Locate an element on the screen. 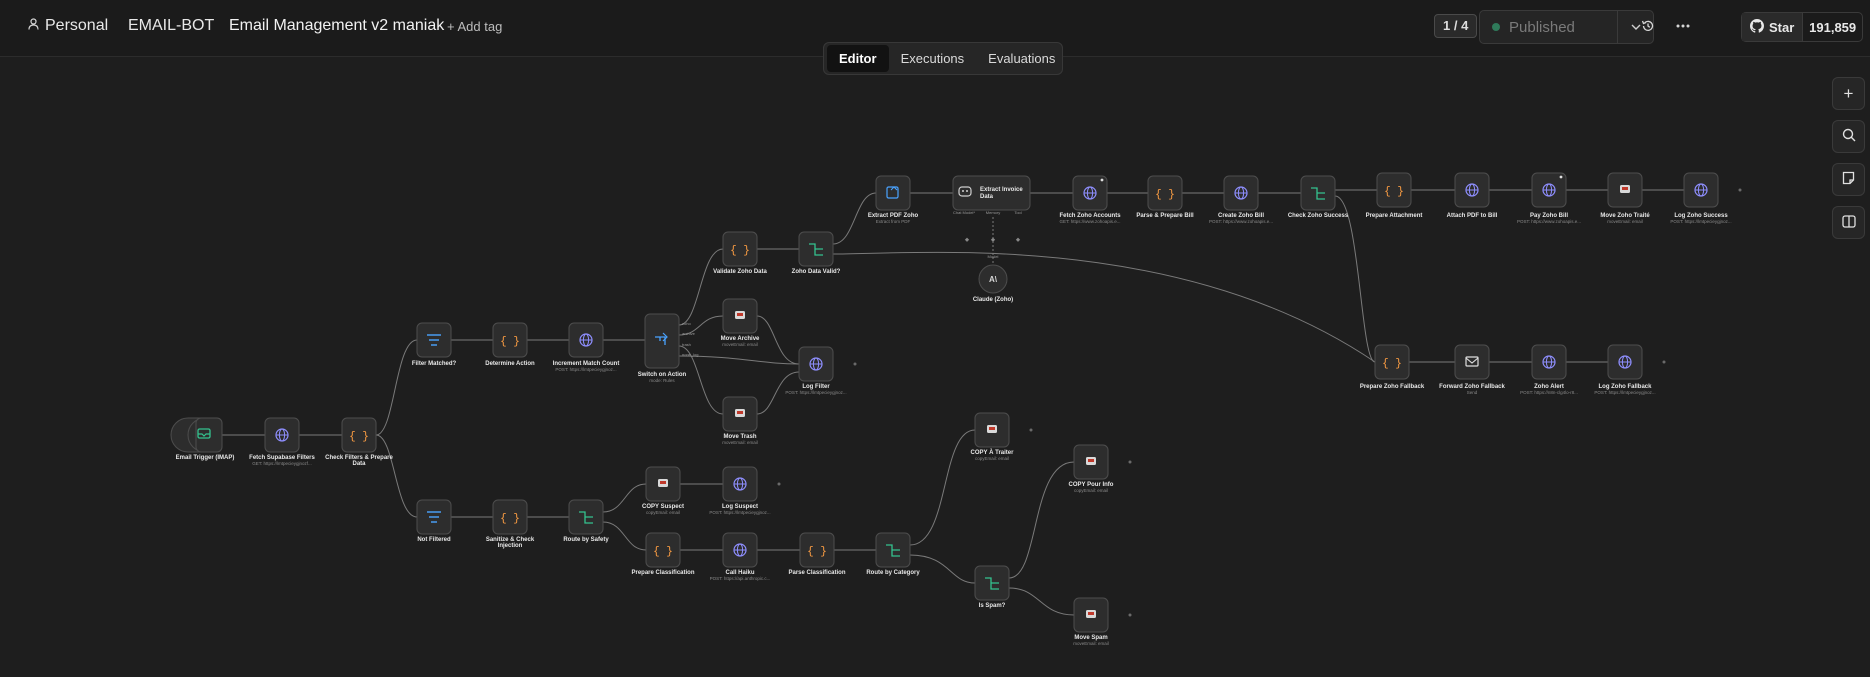  node-label: Extract Invoice is located at coordinates (1001, 190).